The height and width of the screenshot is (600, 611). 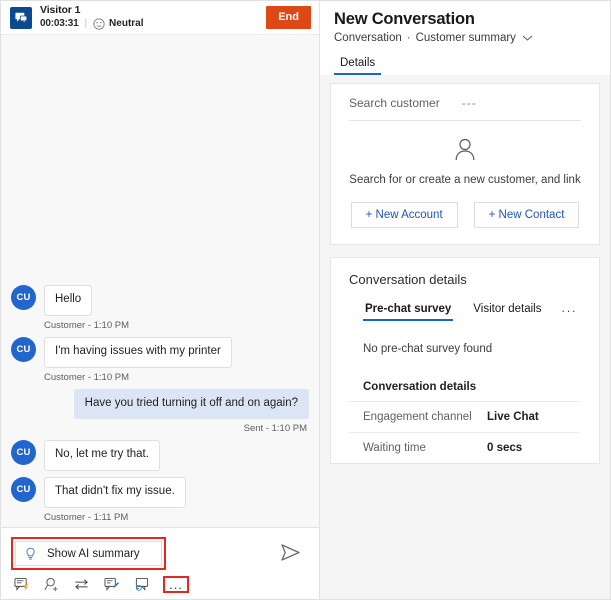 I want to click on new-account-button: + New Account, so click(x=404, y=215).